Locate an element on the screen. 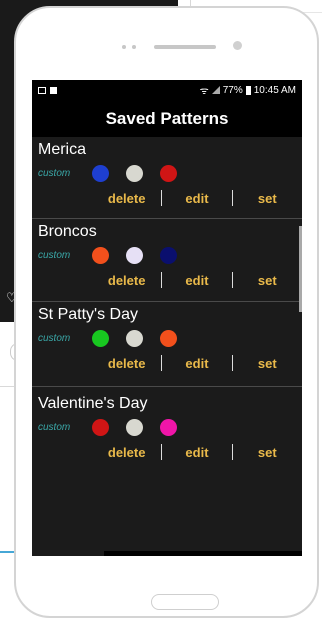  scrollbar is located at coordinates (300, 269).